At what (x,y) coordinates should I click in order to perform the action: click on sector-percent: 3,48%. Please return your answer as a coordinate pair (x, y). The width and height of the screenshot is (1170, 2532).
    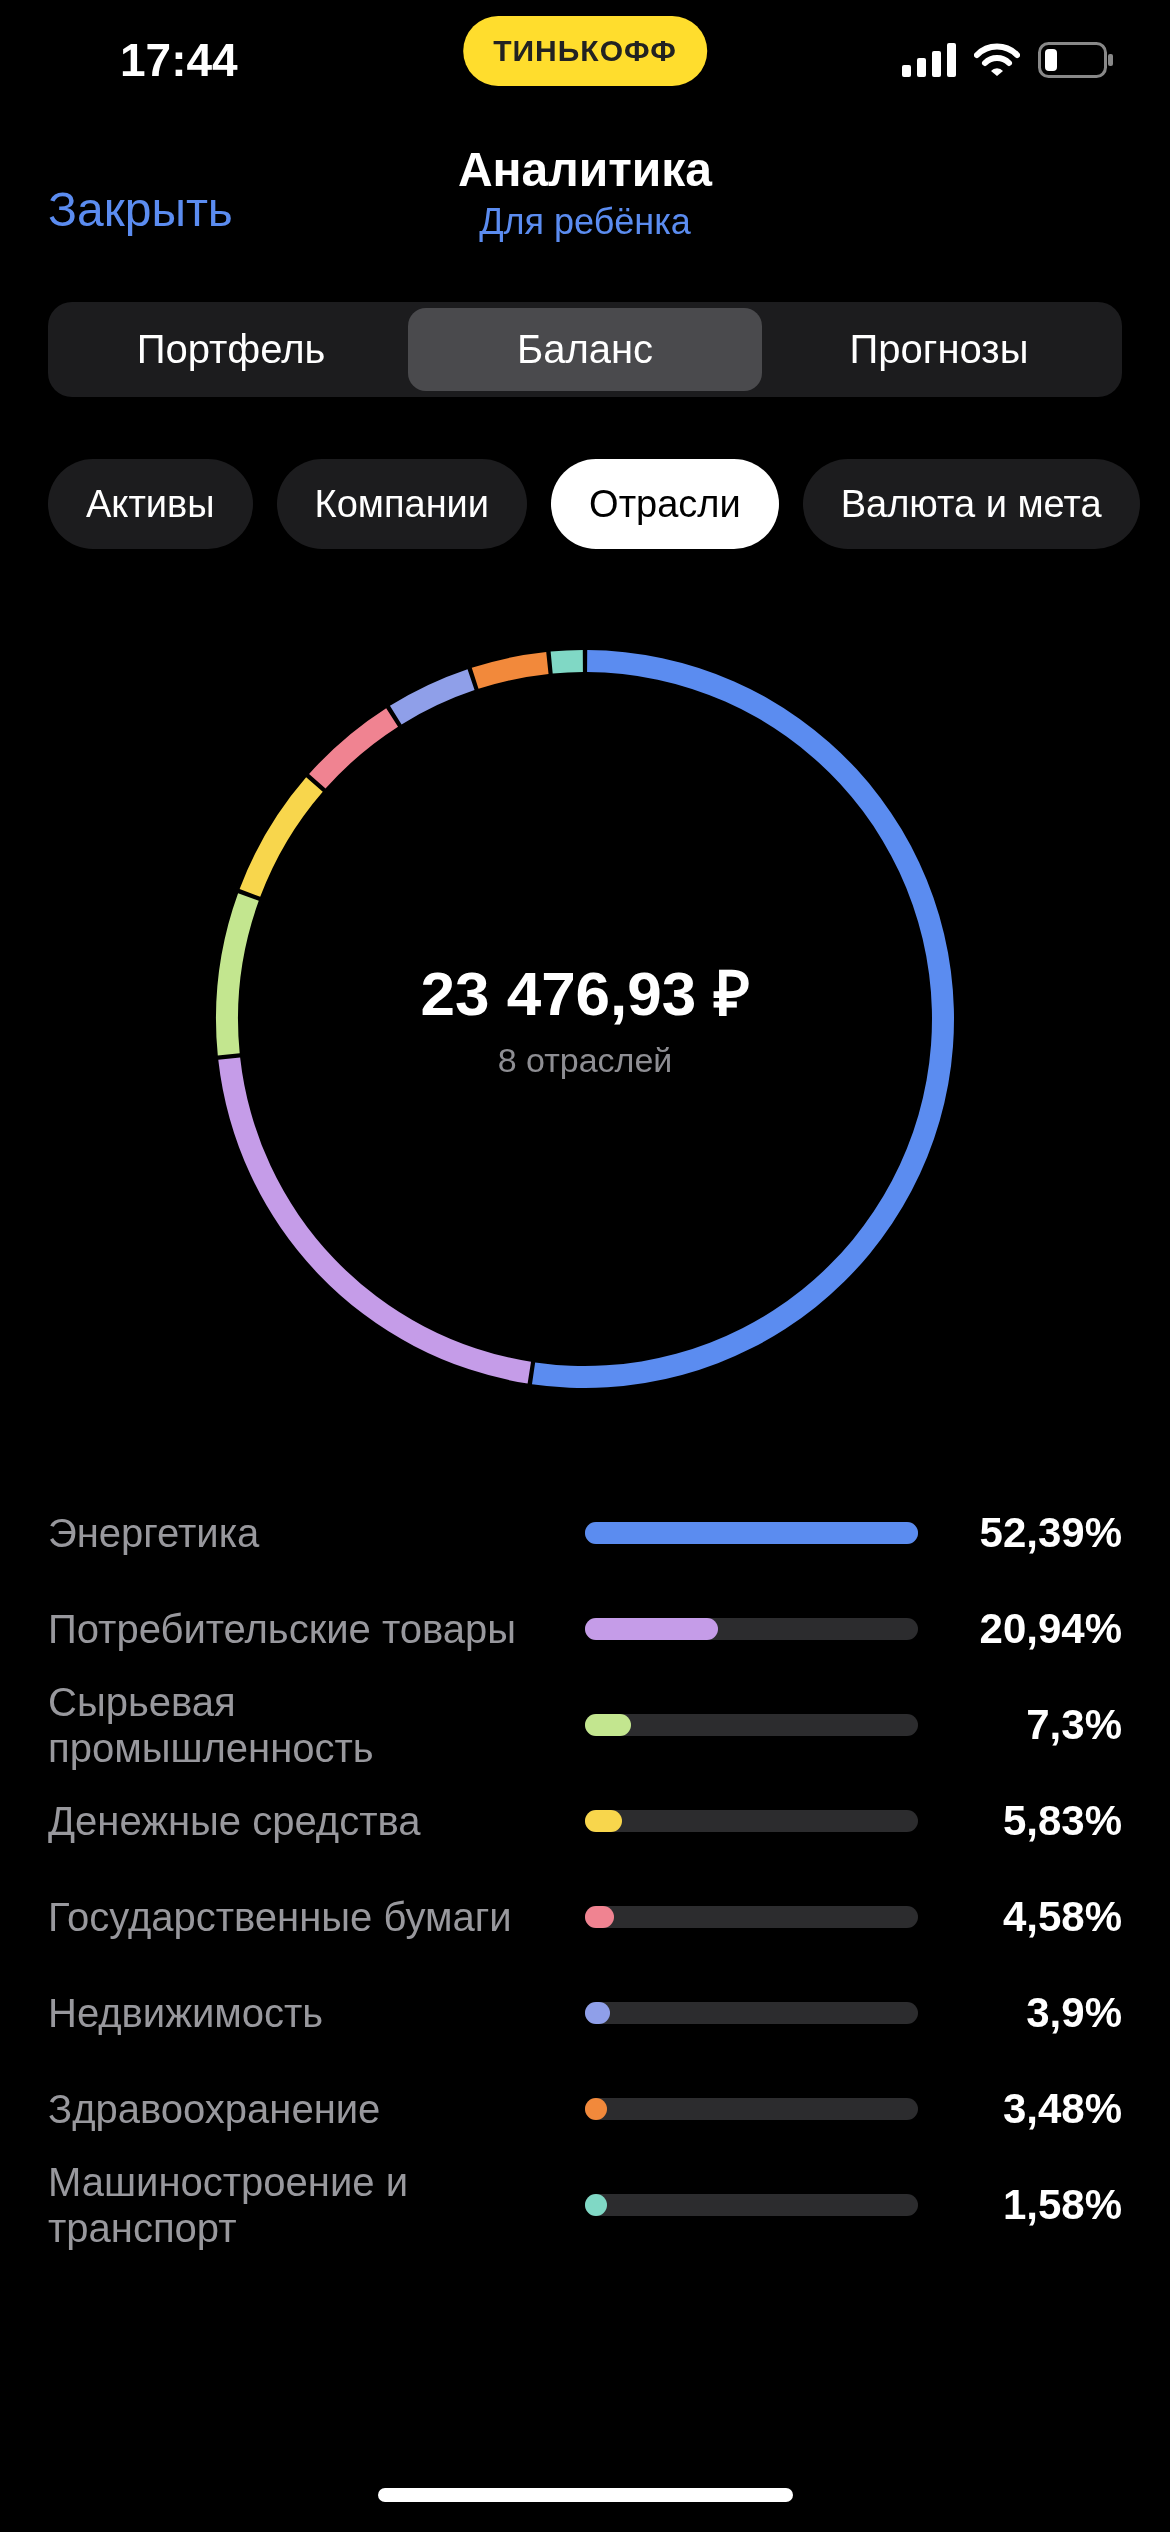
    Looking at the image, I should click on (1061, 2109).